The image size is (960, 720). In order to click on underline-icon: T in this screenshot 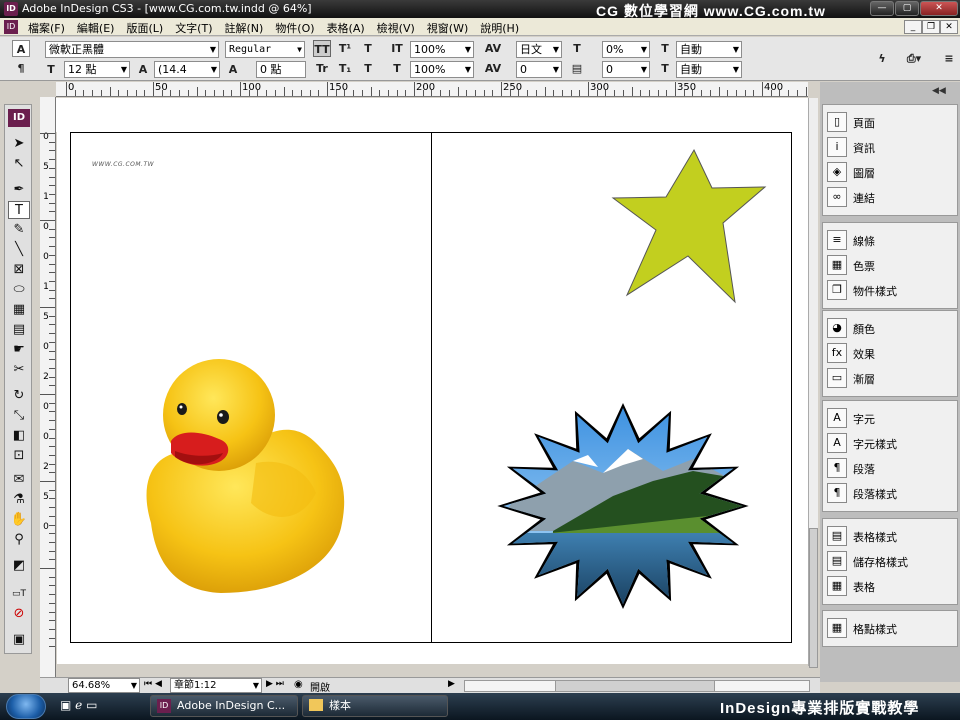, I will do `click(368, 48)`.